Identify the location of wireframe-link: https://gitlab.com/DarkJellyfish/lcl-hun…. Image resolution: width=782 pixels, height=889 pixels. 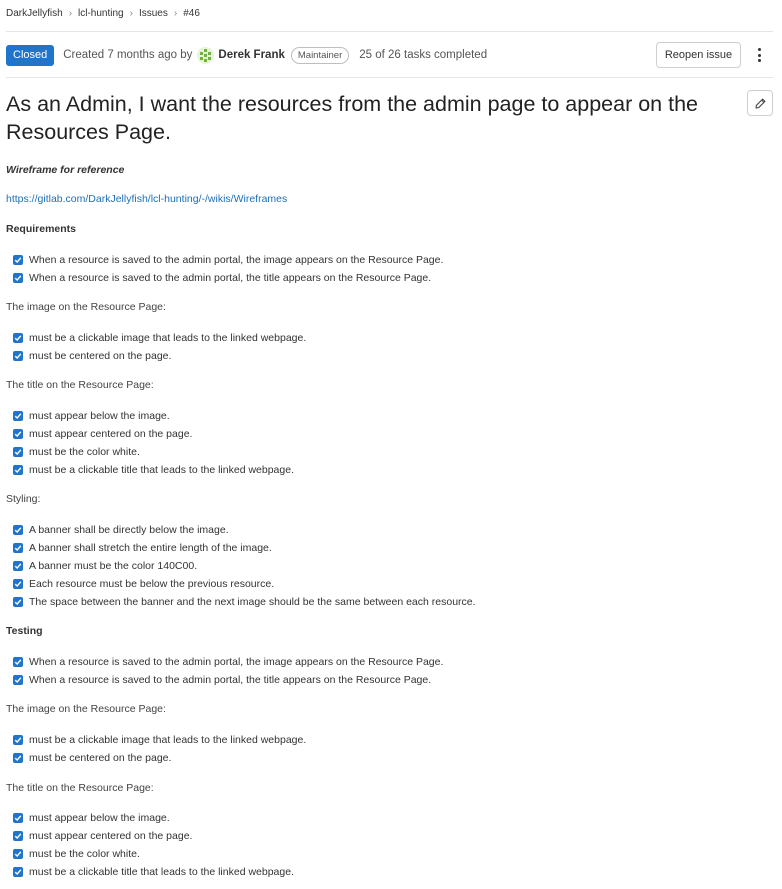
(146, 199).